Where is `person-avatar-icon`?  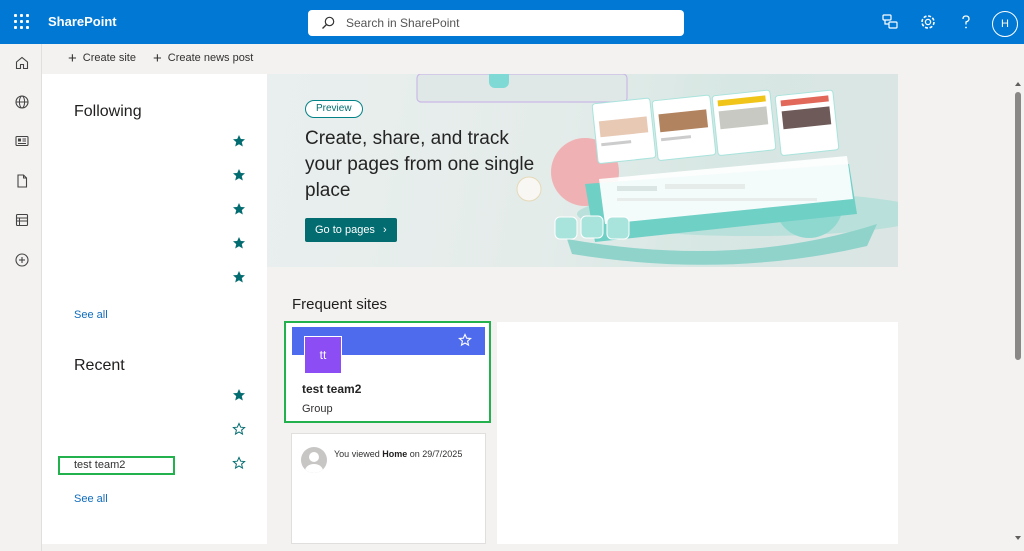
person-avatar-icon is located at coordinates (314, 460).